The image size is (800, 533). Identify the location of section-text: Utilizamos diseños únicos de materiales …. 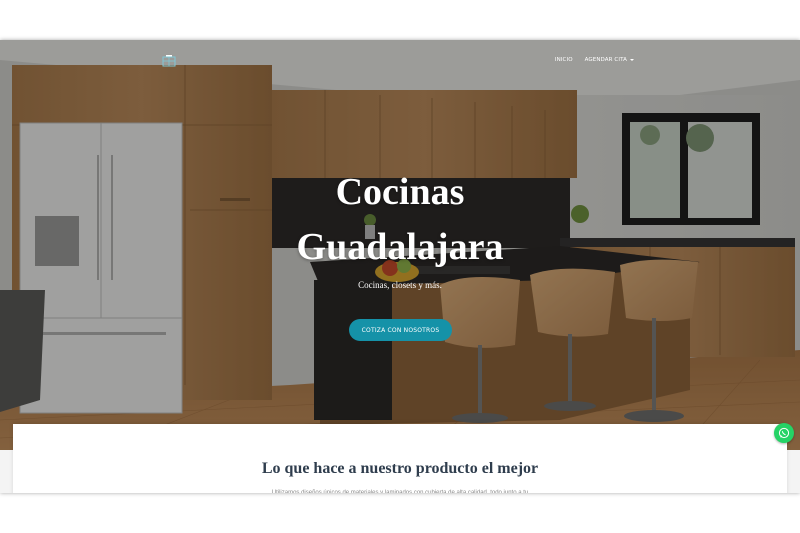
(400, 491).